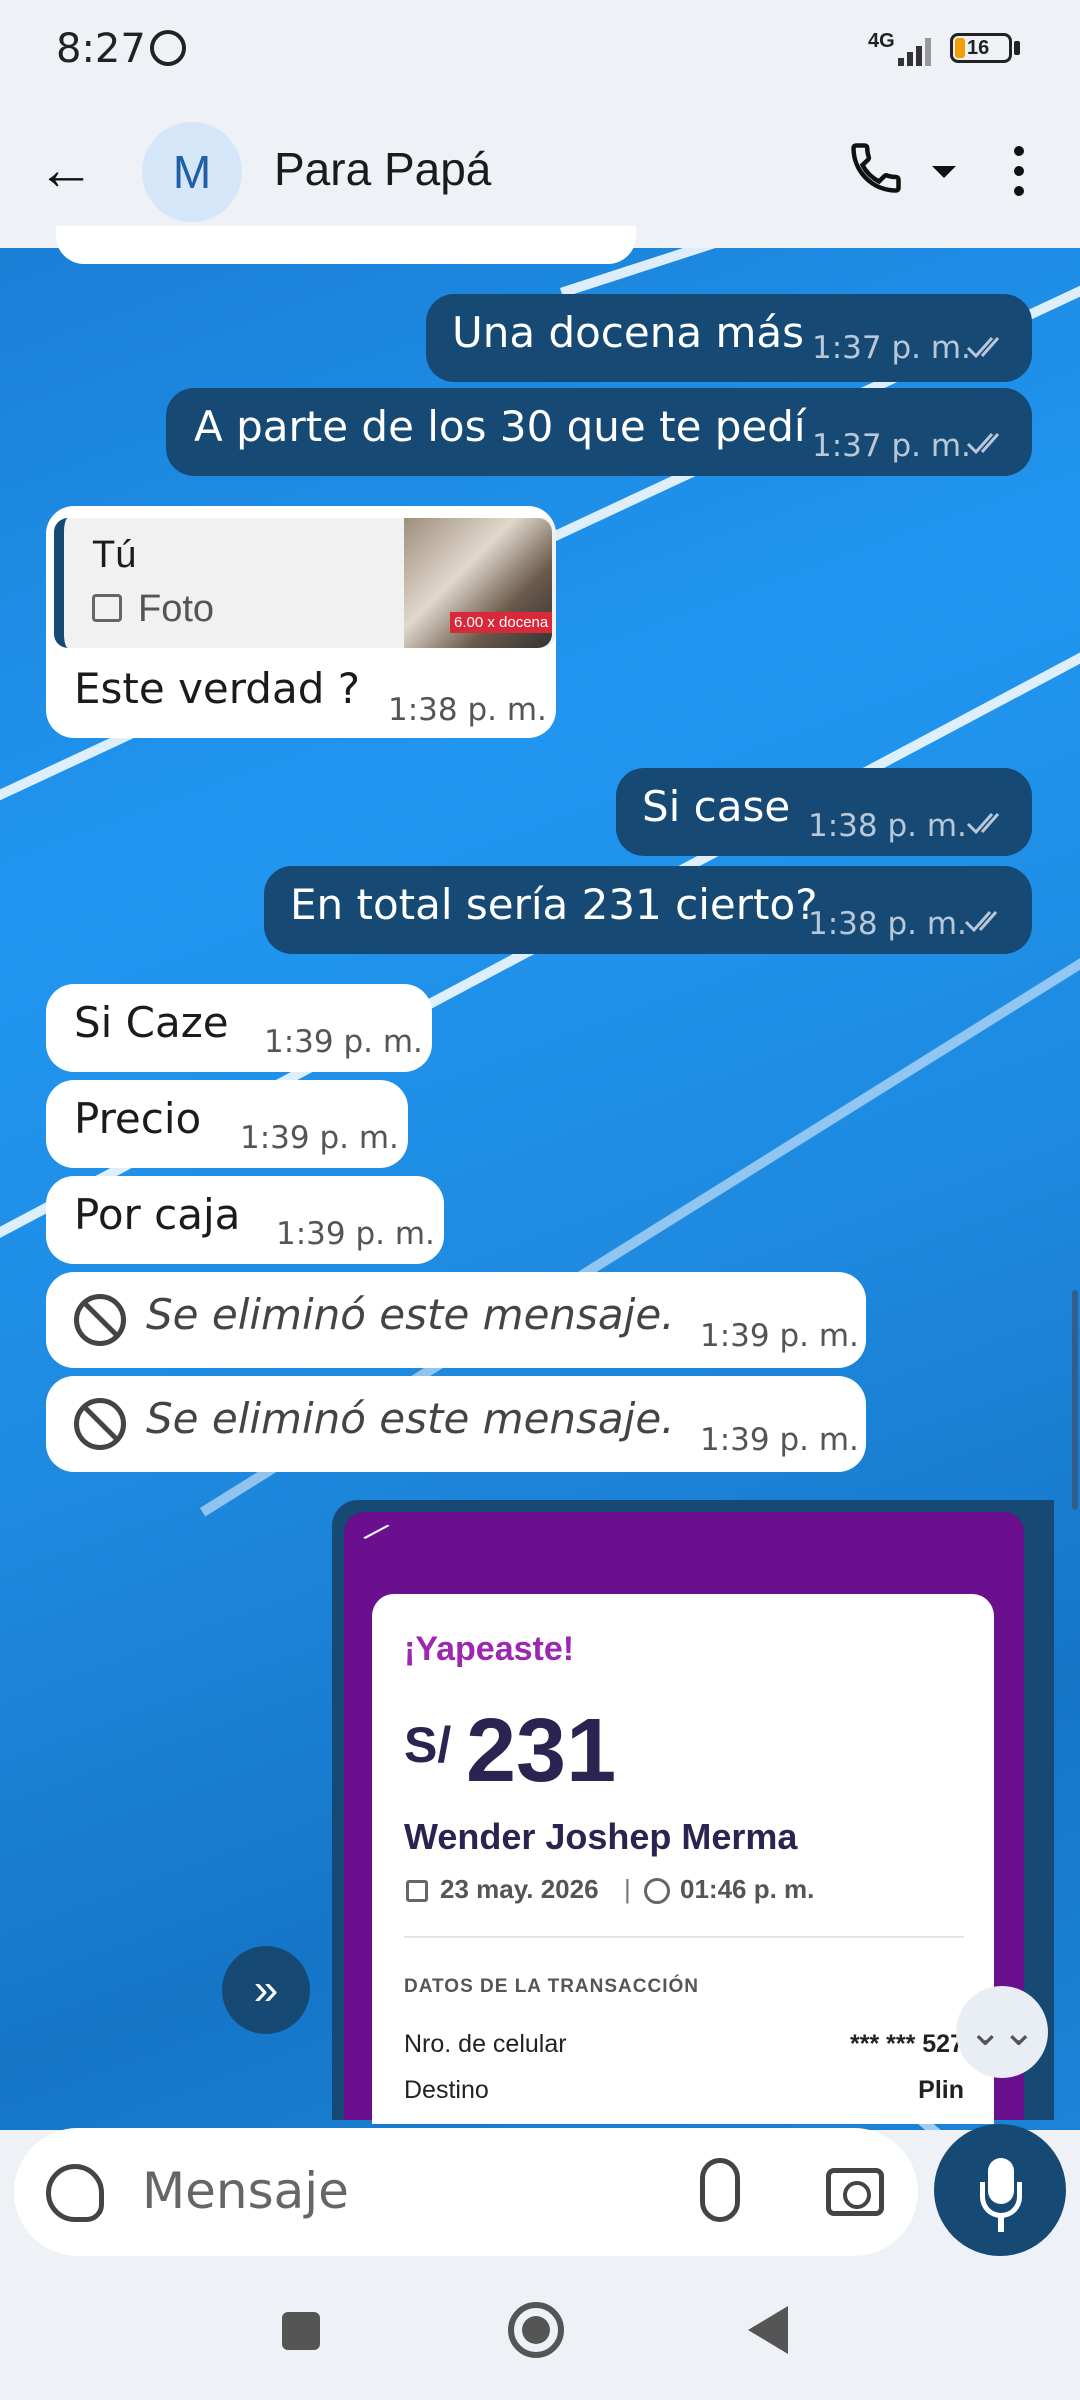 The image size is (1080, 2400). What do you see at coordinates (501, 622) in the screenshot?
I see `quote-thumbnail-tag: 6.00 x docena` at bounding box center [501, 622].